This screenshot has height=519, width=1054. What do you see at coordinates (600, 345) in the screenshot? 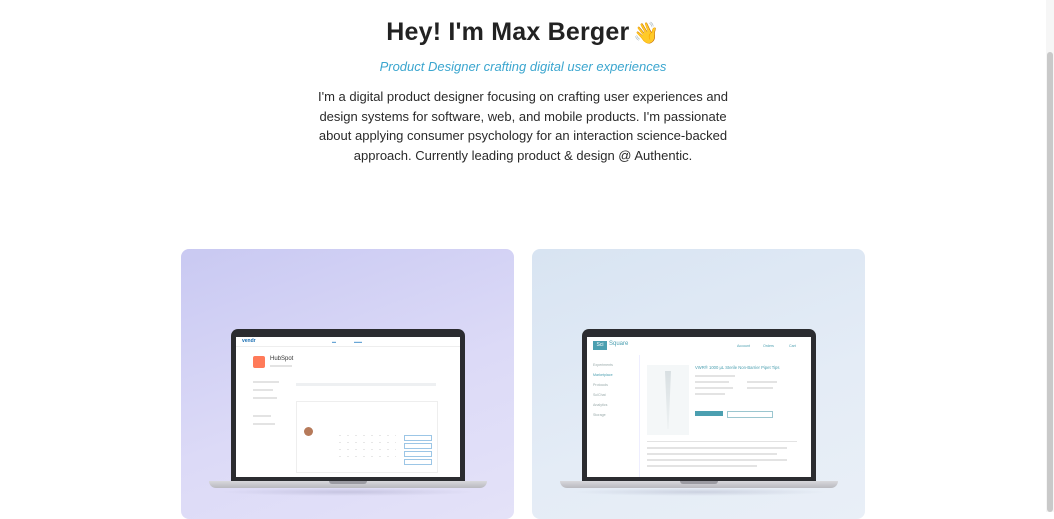
I see `sciquare-logo-badge: Sci` at bounding box center [600, 345].